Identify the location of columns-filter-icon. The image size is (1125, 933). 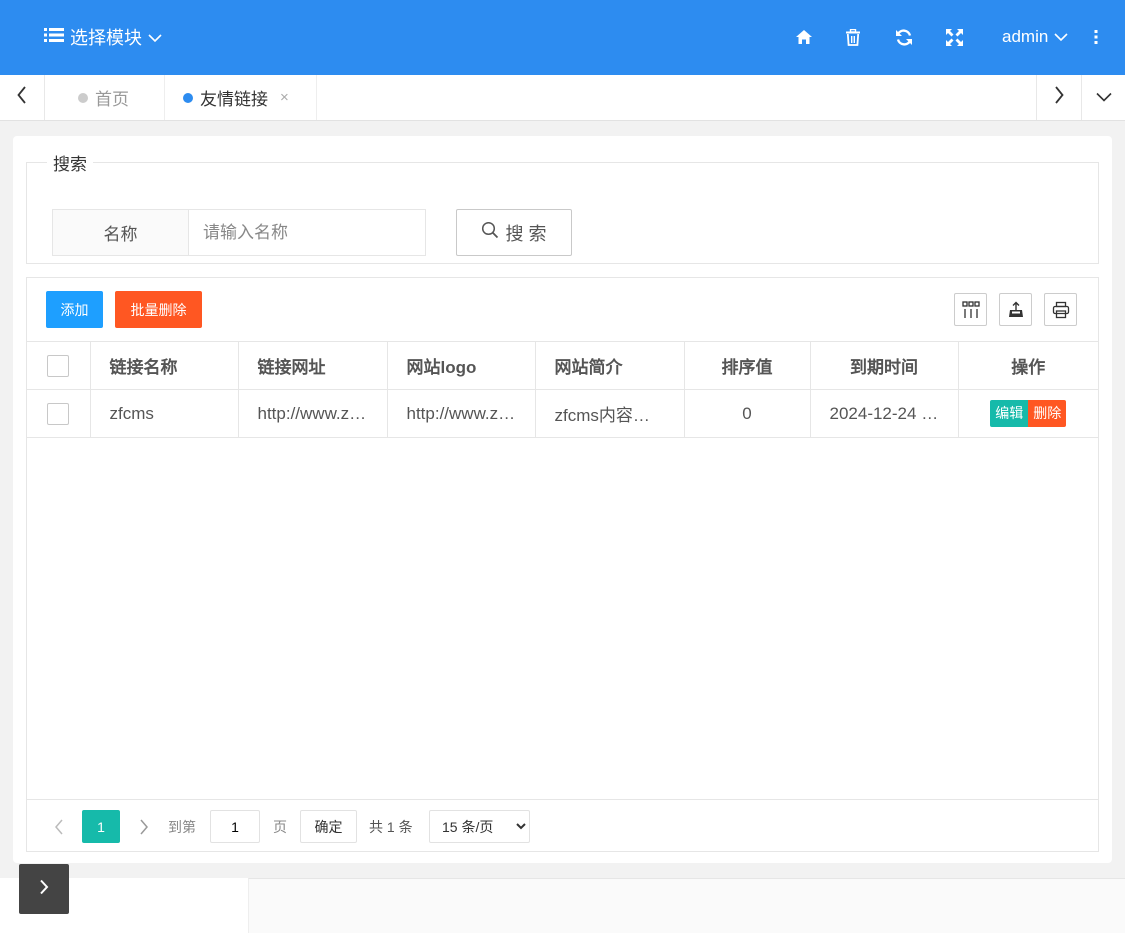
(970, 309).